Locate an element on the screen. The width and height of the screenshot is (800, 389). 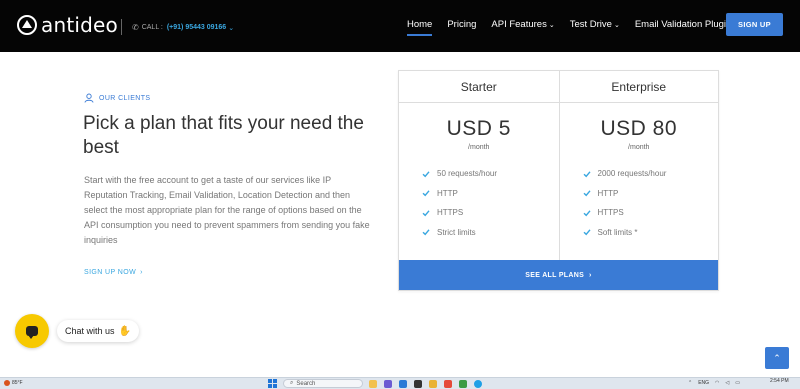
video-call-icon is located at coordinates (388, 383).